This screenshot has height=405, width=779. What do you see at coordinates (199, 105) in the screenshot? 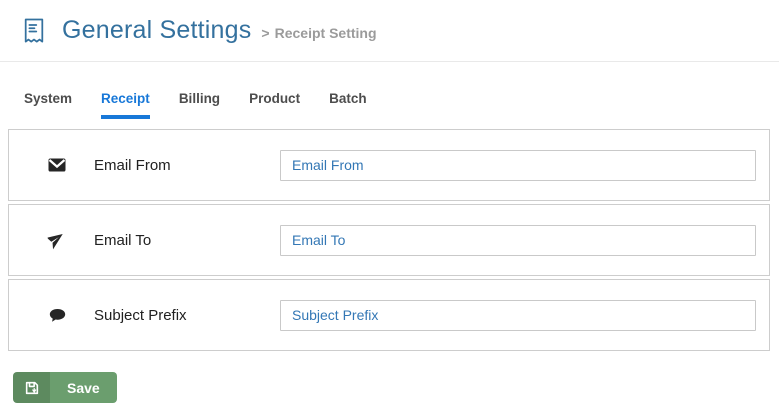
I see `tab-billing: Billing` at bounding box center [199, 105].